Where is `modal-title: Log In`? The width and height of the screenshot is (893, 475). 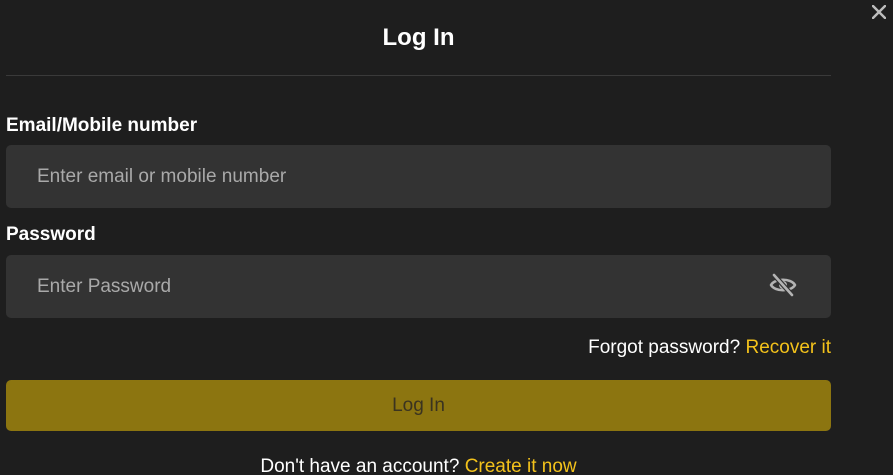 modal-title: Log In is located at coordinates (418, 37).